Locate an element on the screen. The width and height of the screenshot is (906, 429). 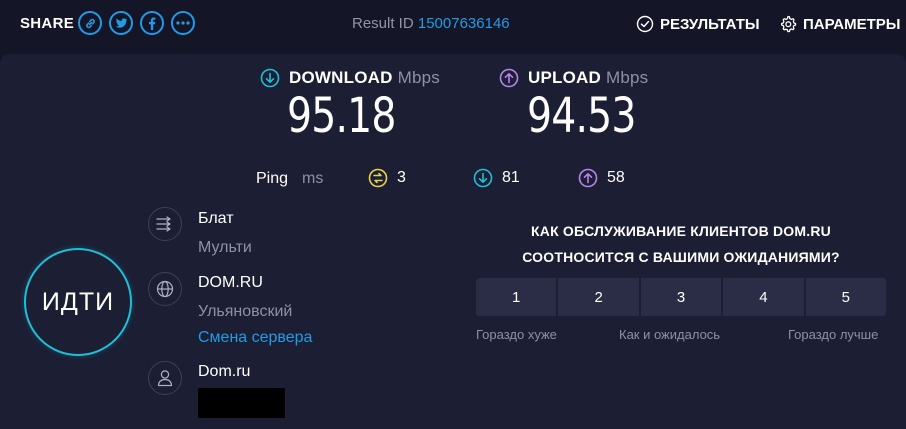
rating-scale: 1 2 3 4 5 is located at coordinates (681, 297).